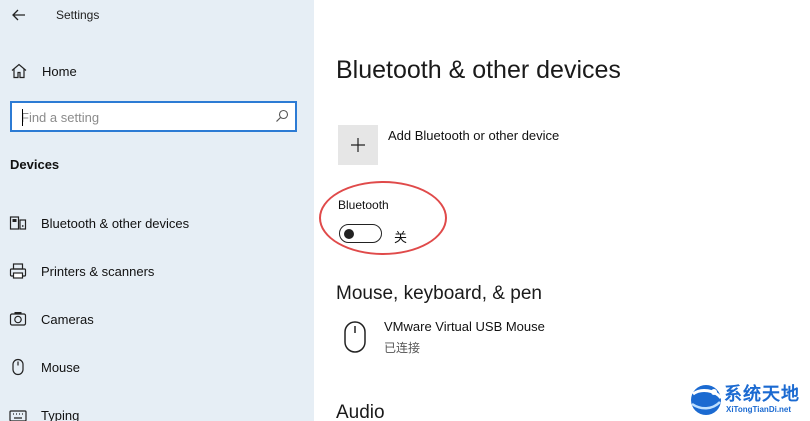 The width and height of the screenshot is (810, 421). What do you see at coordinates (67, 319) in the screenshot?
I see `sidebar-item-label: Cameras` at bounding box center [67, 319].